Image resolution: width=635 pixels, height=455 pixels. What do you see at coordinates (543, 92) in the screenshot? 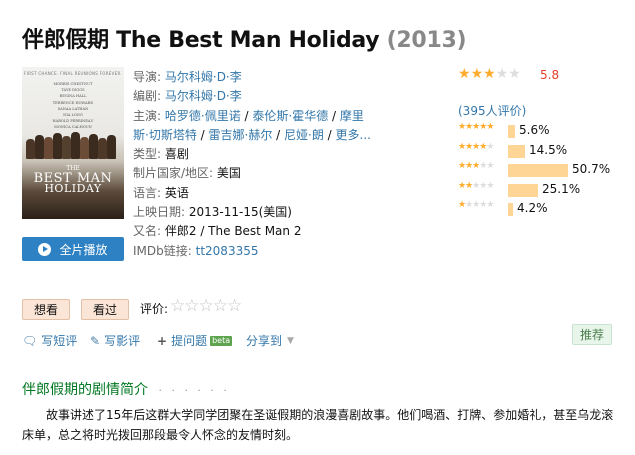
I see `rating-summary: ★★★★★ 5.8 (395人评价)` at bounding box center [543, 92].